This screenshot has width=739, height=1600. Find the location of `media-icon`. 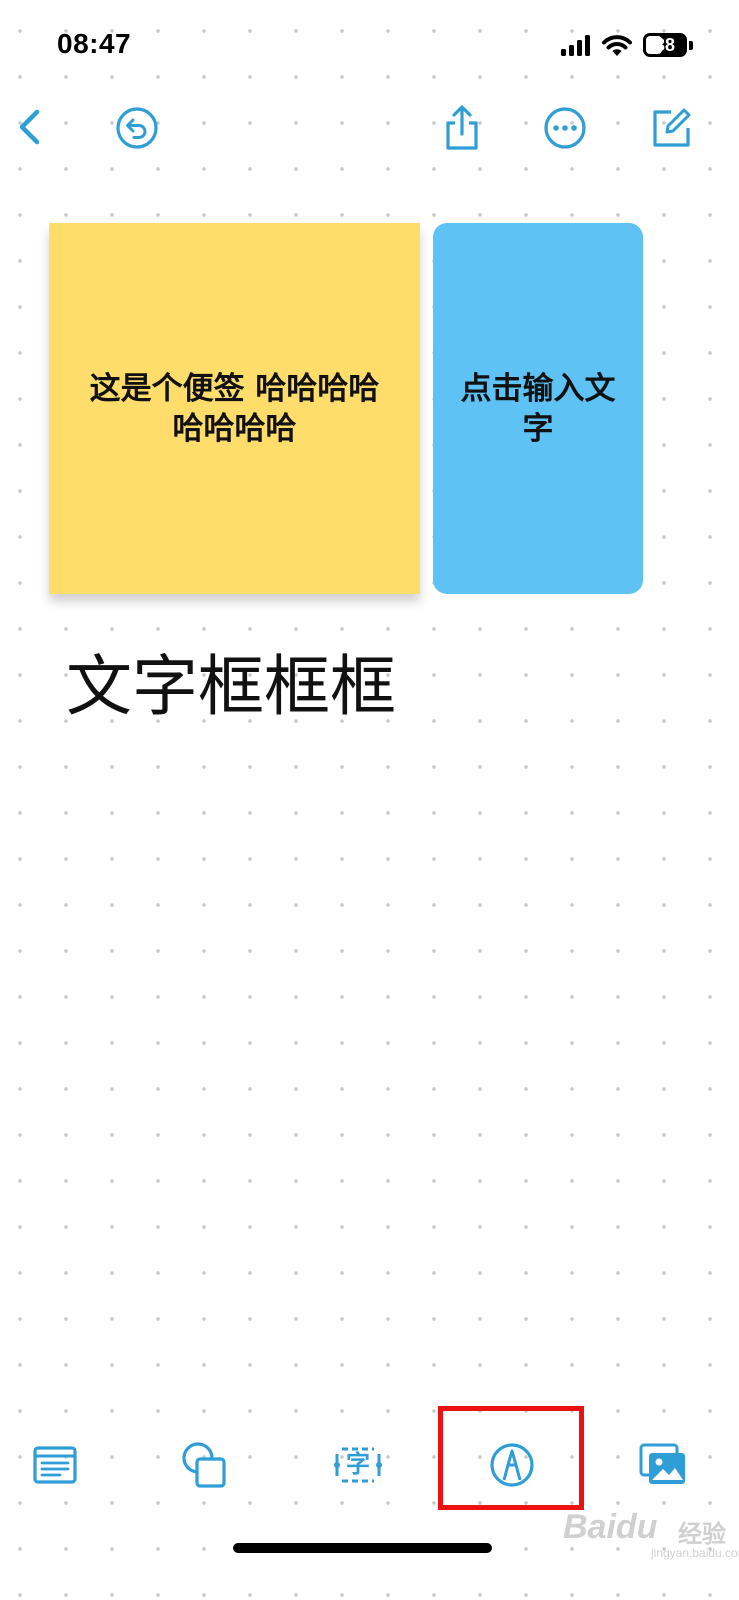

media-icon is located at coordinates (663, 1468).